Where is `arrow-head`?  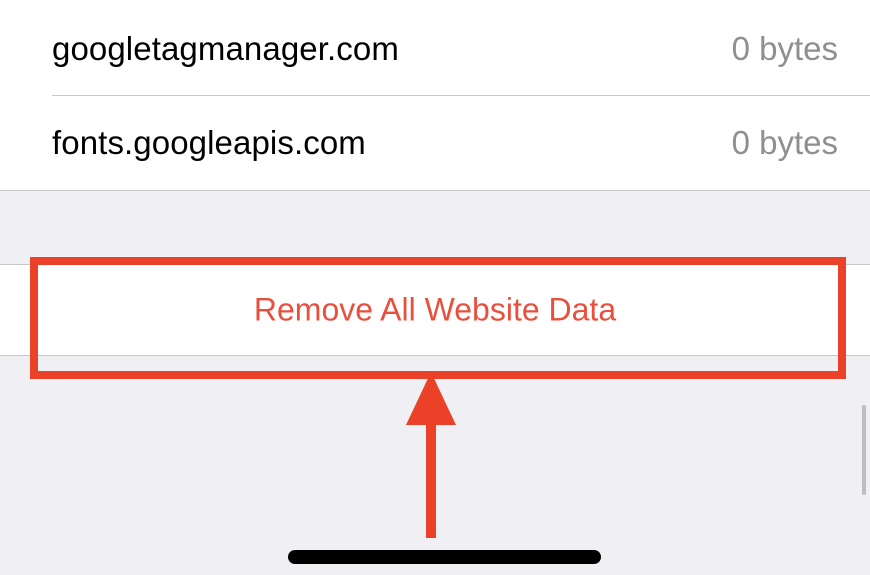
arrow-head is located at coordinates (431, 398).